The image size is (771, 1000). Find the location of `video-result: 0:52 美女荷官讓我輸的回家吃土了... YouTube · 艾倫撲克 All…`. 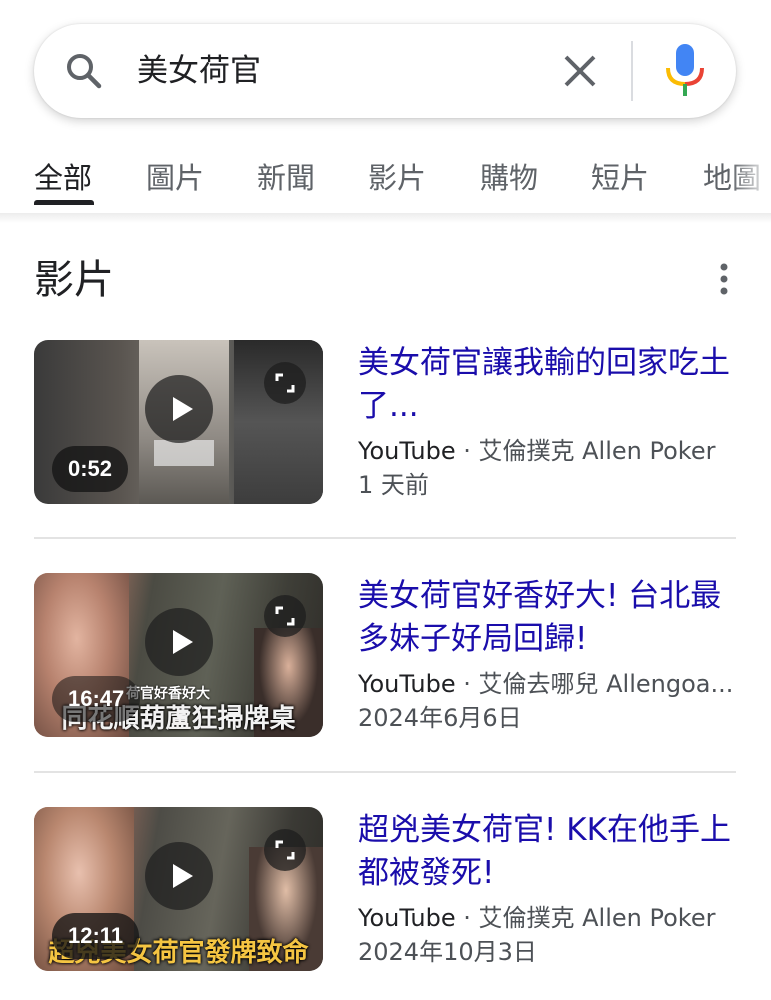

video-result: 0:52 美女荷官讓我輸的回家吃土了... YouTube · 艾倫撲克 All… is located at coordinates (385, 422).